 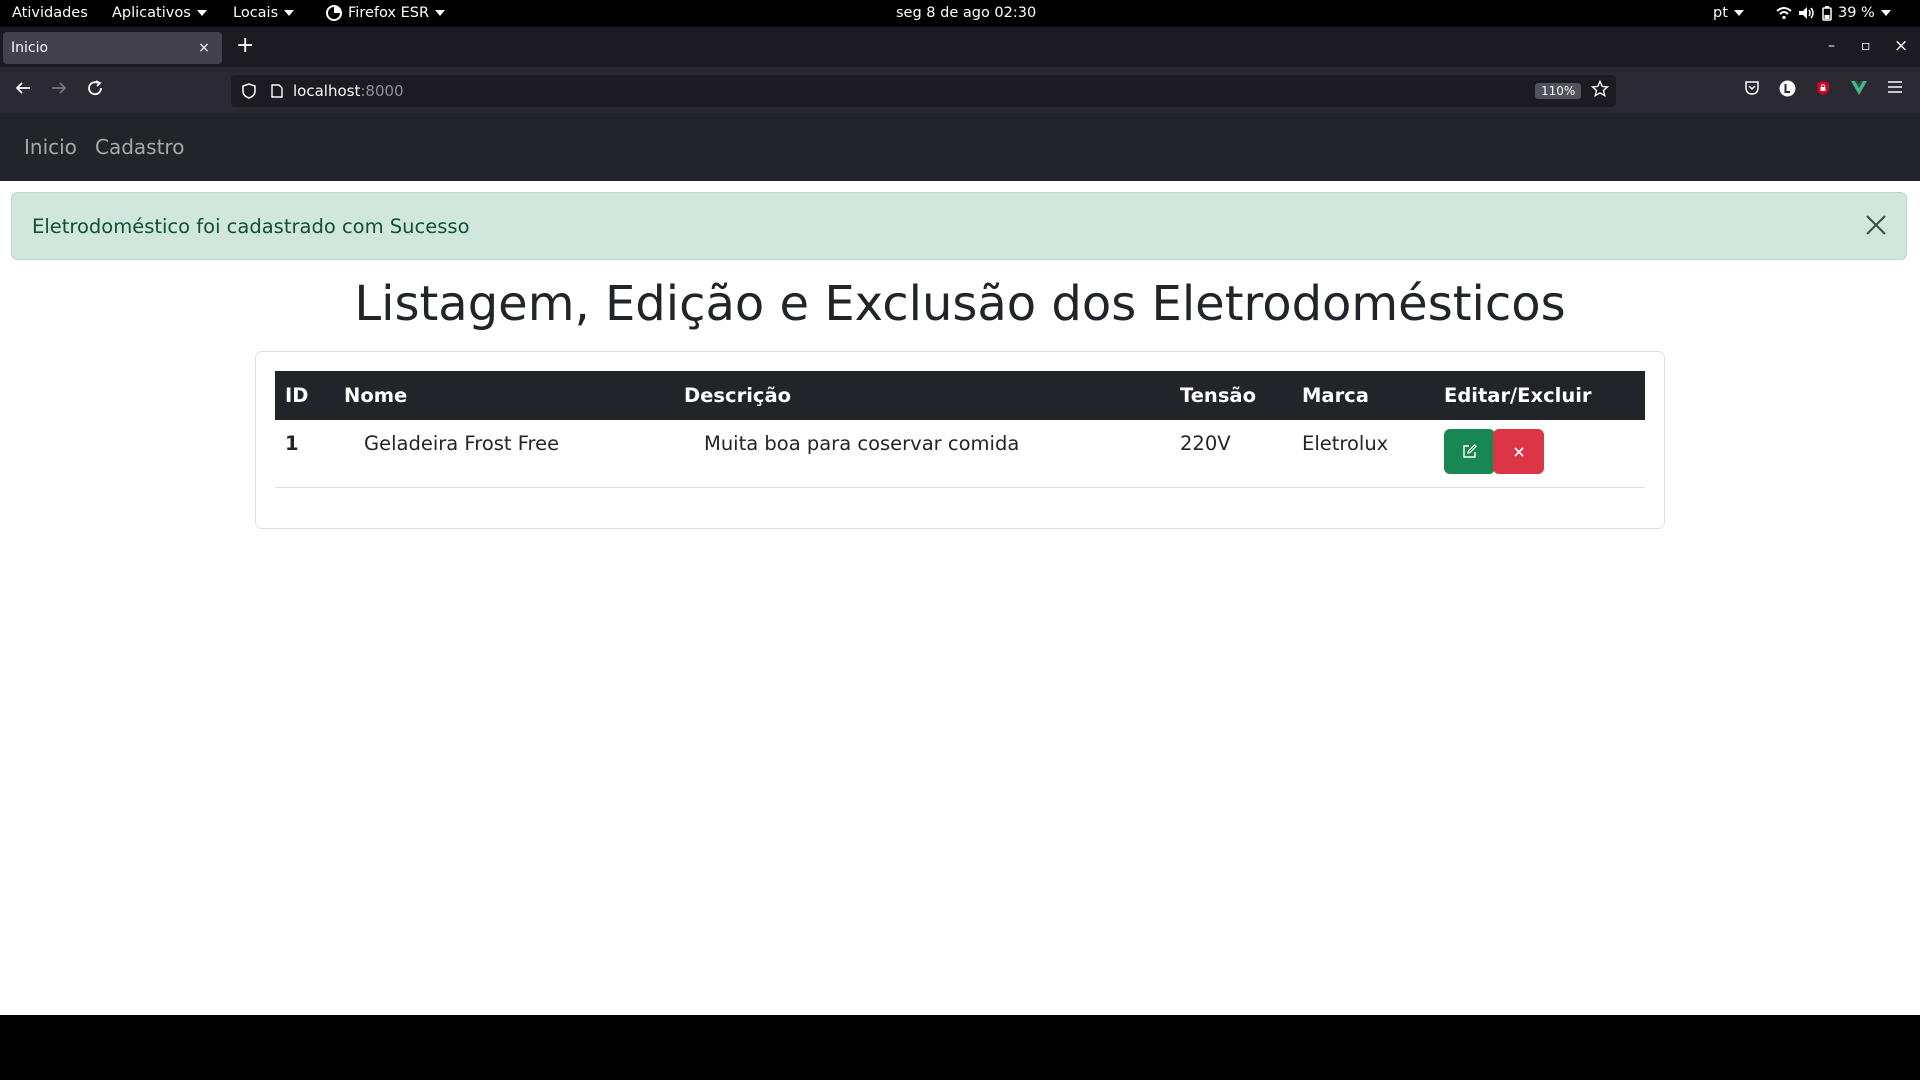 I want to click on ublock-extension-icon, so click(x=1823, y=88).